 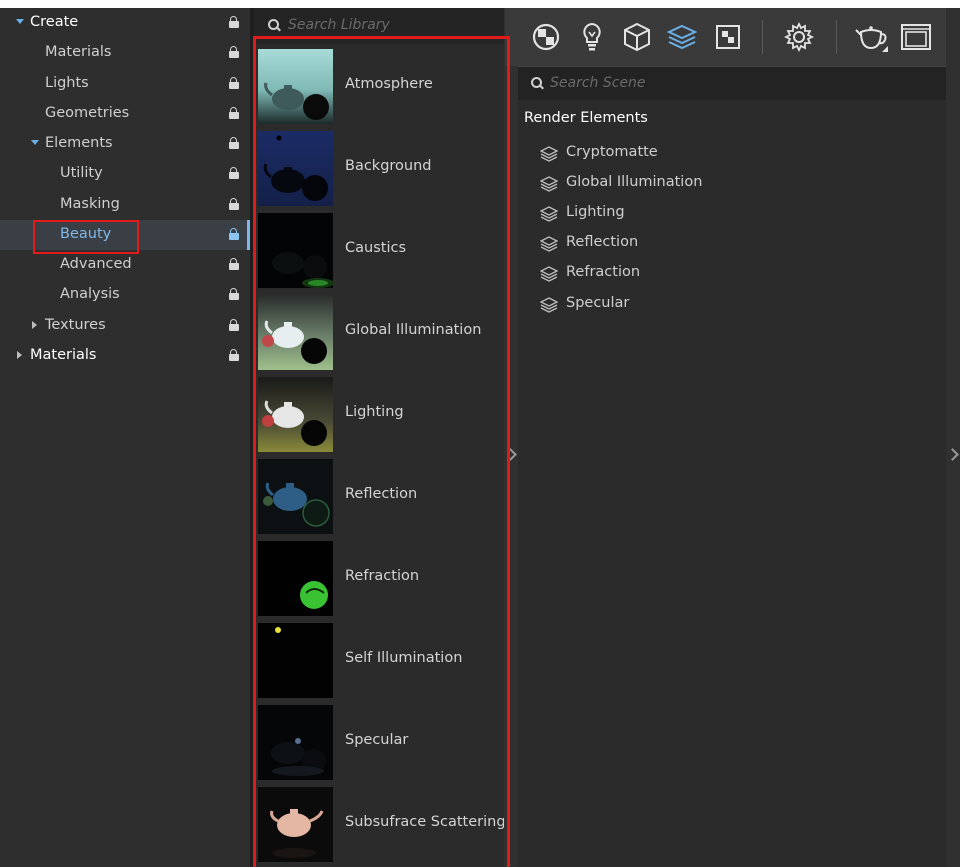 I want to click on library-item-label: Atmosphere, so click(x=389, y=84).